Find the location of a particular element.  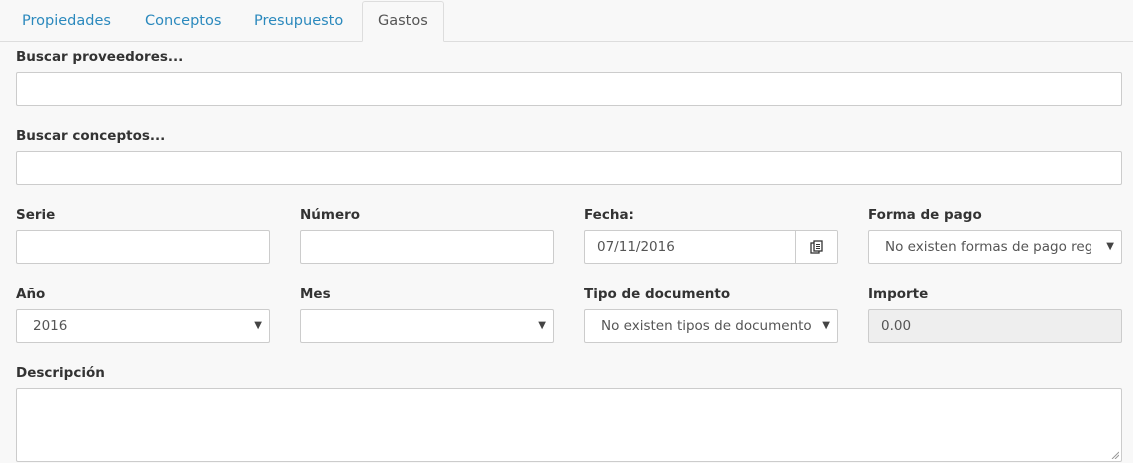

copy-calendar-icon is located at coordinates (816, 247).